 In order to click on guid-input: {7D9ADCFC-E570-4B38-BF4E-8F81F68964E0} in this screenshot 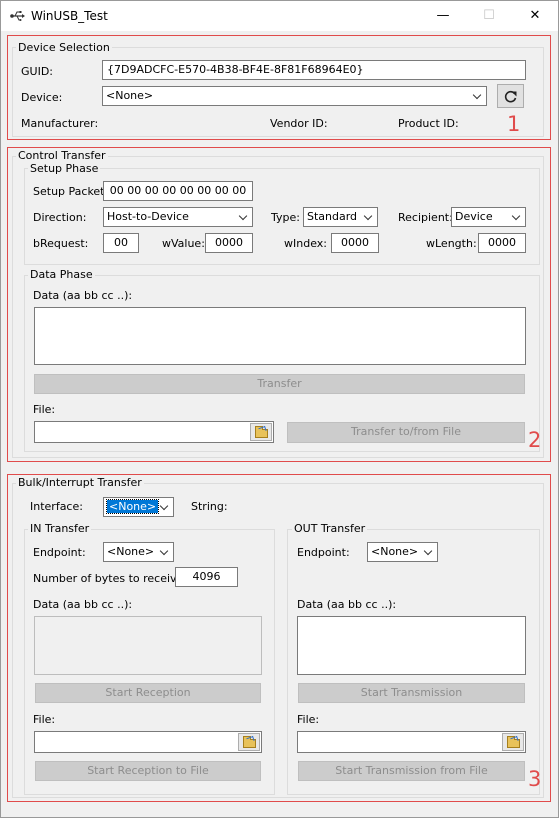, I will do `click(314, 70)`.